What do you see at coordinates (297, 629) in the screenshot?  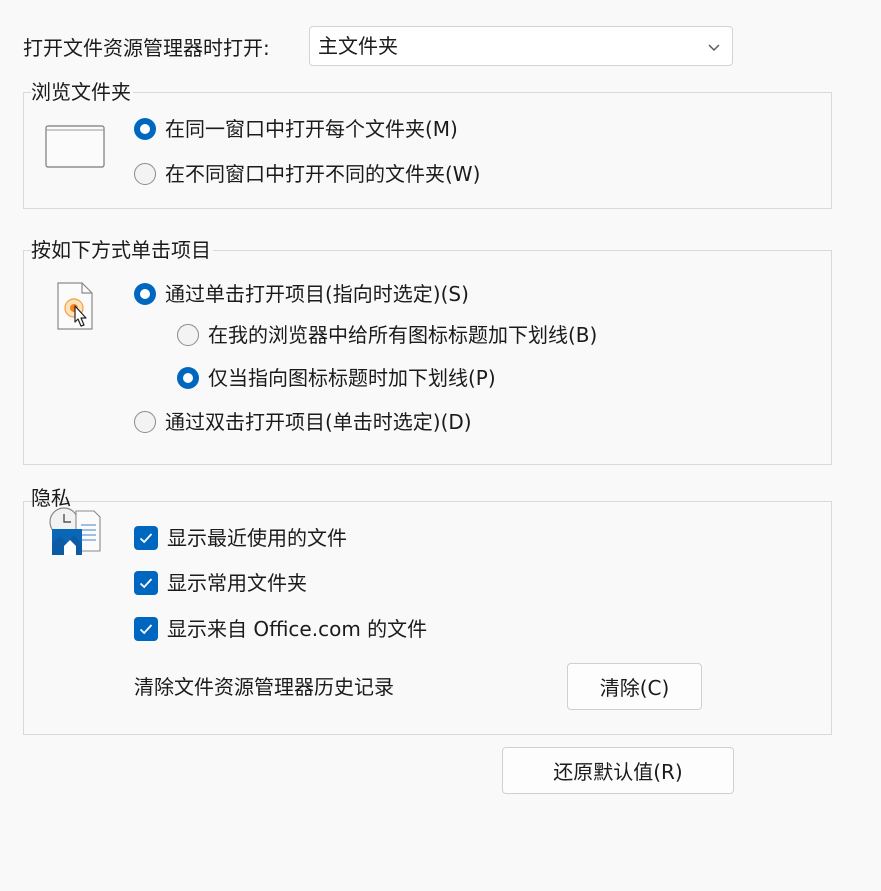 I see `checkbox-label: 显示来自 Office.com 的文件` at bounding box center [297, 629].